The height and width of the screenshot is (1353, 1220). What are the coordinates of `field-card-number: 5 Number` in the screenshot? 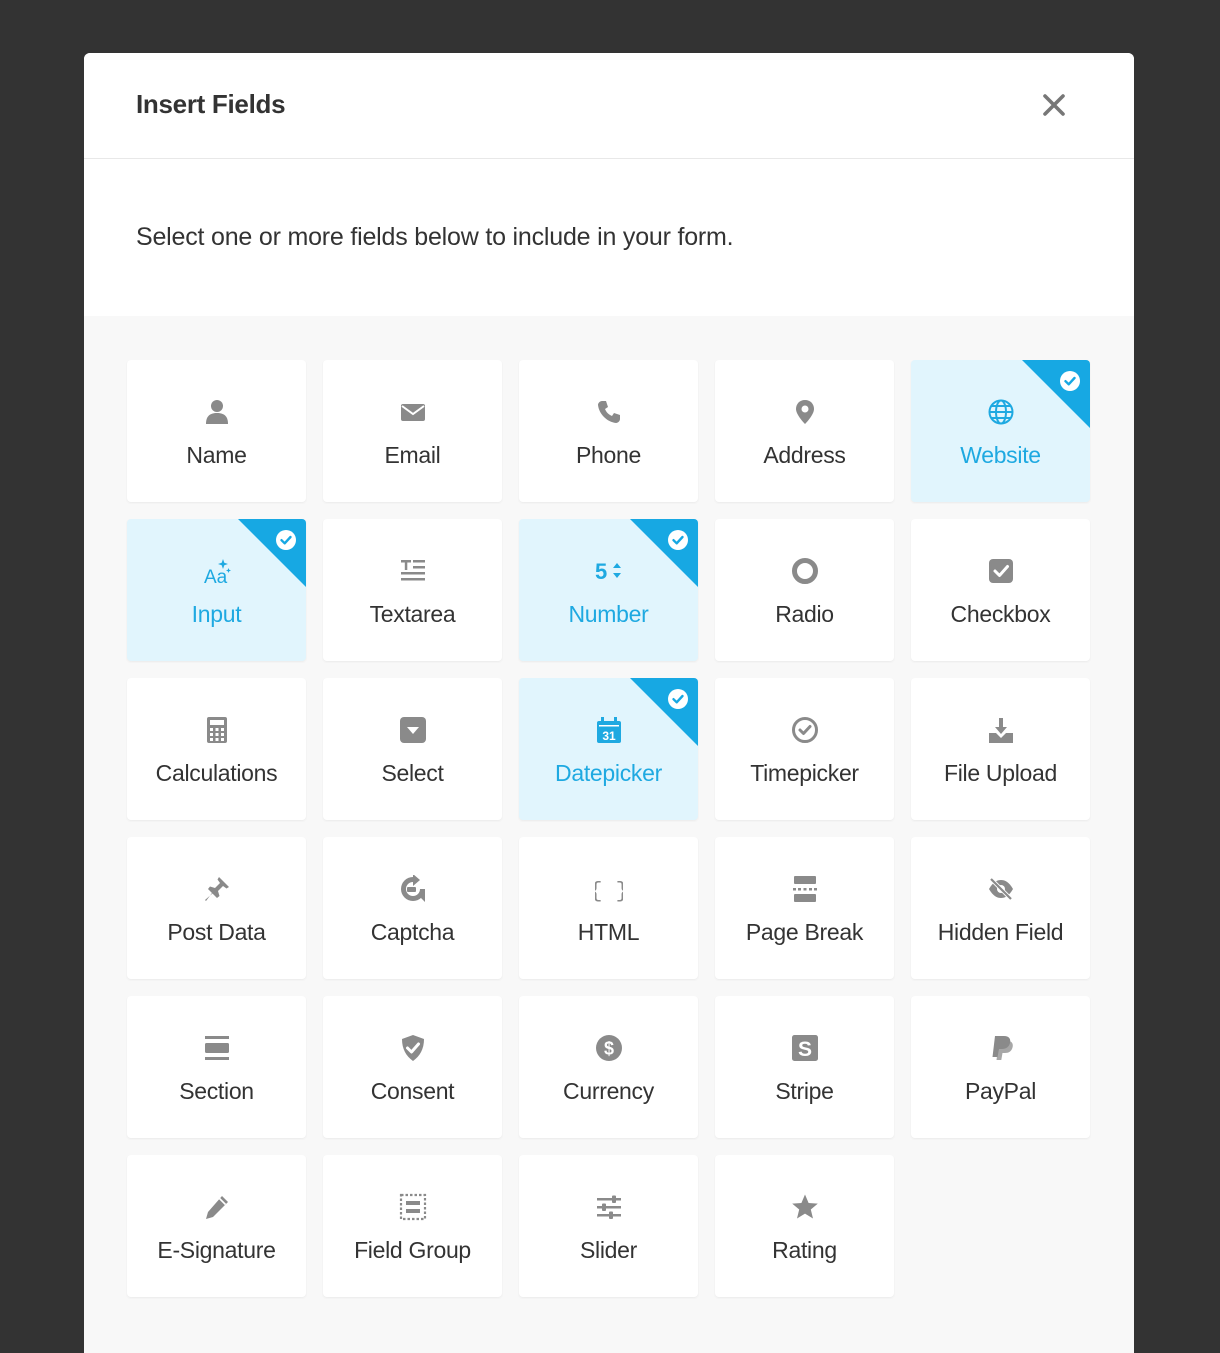 It's located at (608, 590).